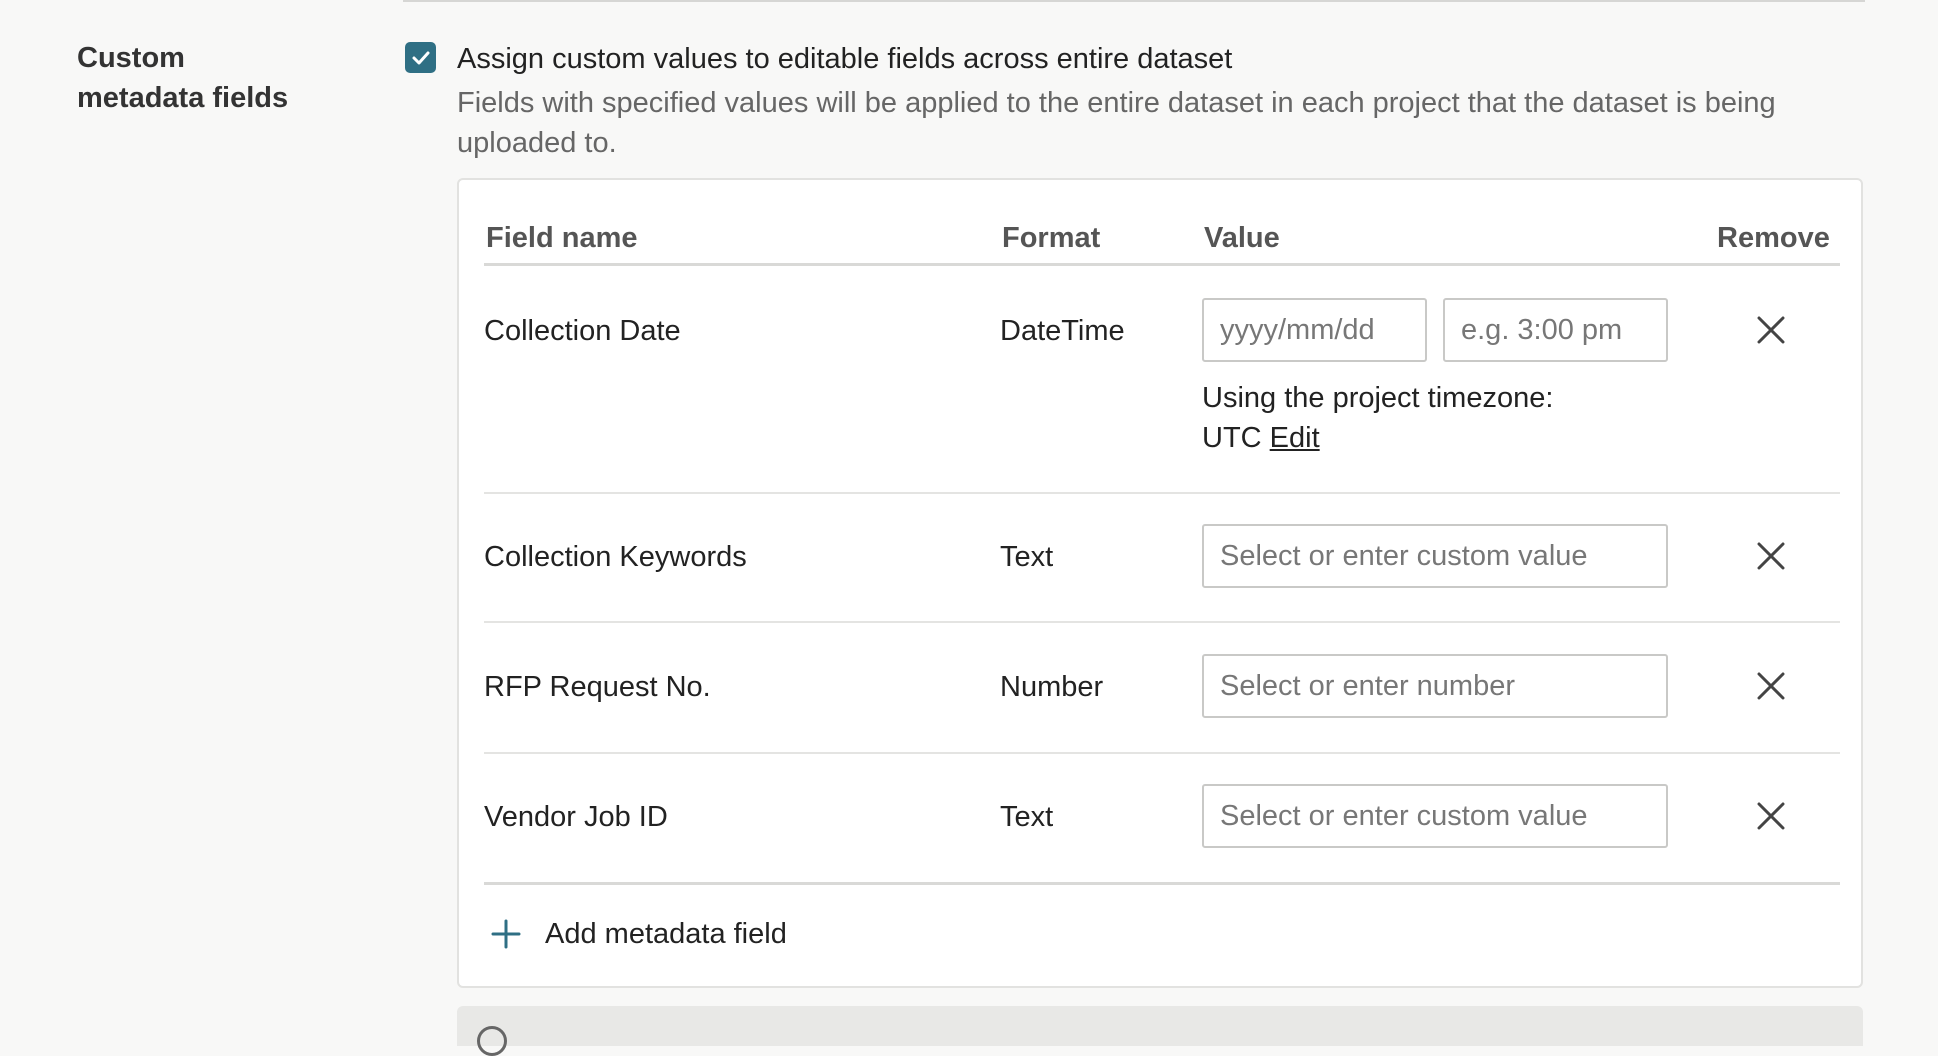  I want to click on field-name: Vendor Job ID, so click(576, 817).